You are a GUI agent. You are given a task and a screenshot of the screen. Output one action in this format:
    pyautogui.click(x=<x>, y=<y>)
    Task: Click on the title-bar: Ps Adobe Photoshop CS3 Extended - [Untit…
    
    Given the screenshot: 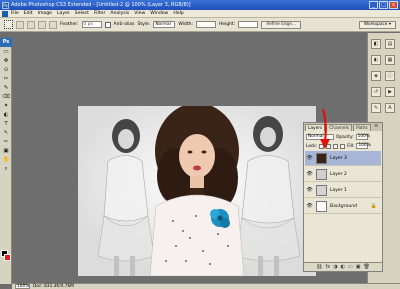 What is the action you would take?
    pyautogui.click(x=200, y=5)
    